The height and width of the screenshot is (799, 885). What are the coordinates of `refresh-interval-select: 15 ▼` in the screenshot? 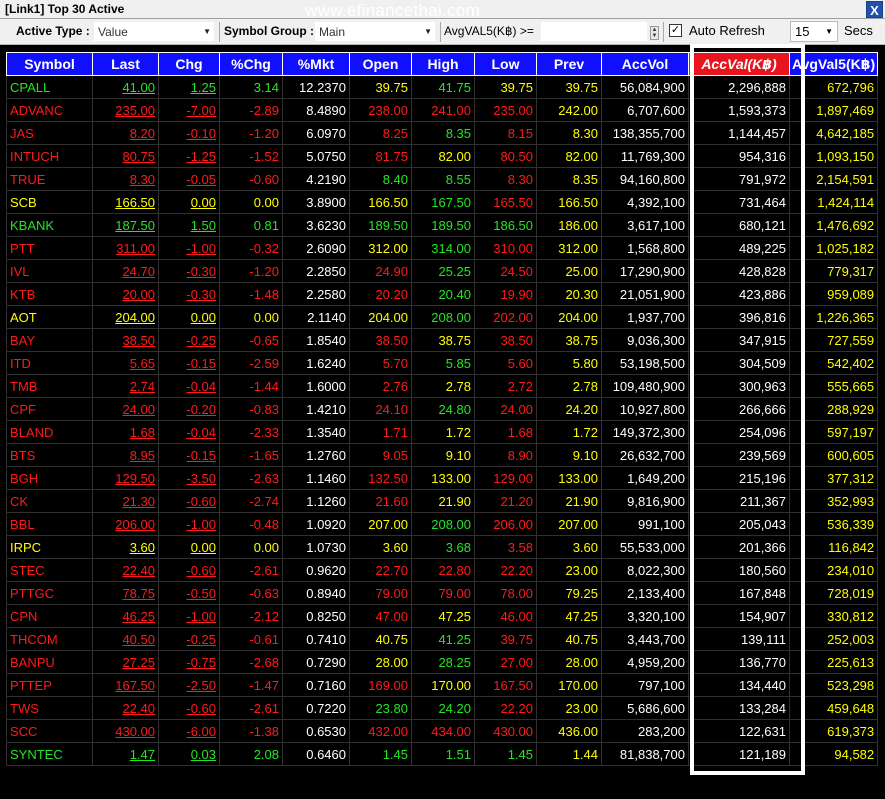 It's located at (814, 31).